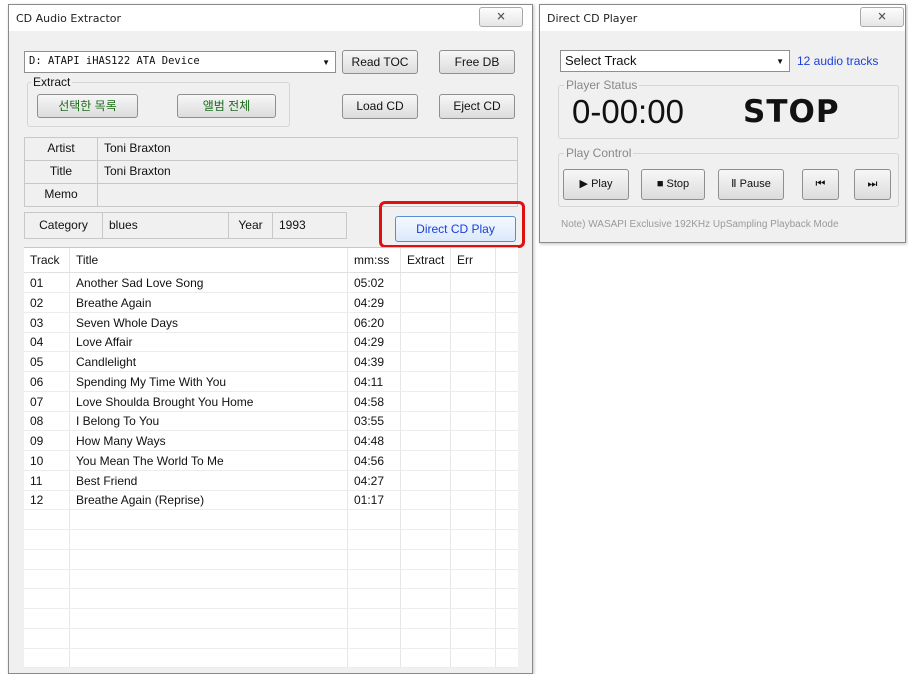  What do you see at coordinates (380, 62) in the screenshot?
I see `read-toc-button: Read TOC` at bounding box center [380, 62].